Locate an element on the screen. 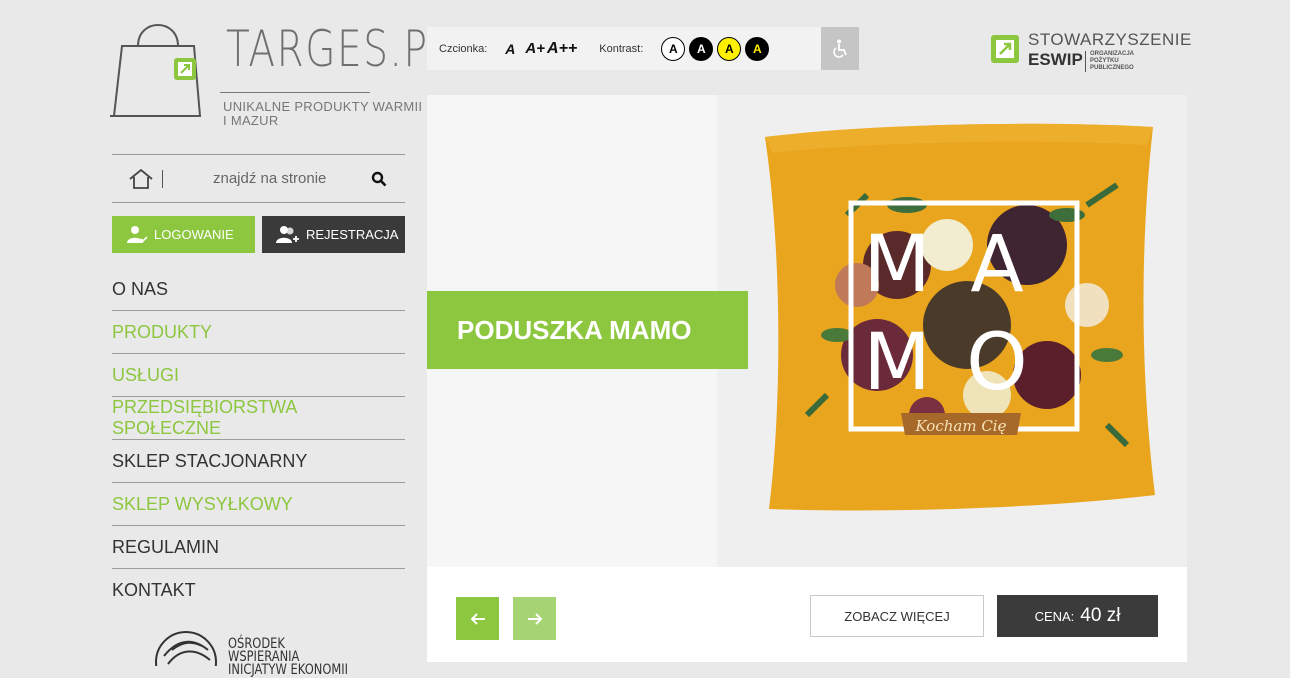  menu-item-kontakt: KONTAKT is located at coordinates (258, 590).